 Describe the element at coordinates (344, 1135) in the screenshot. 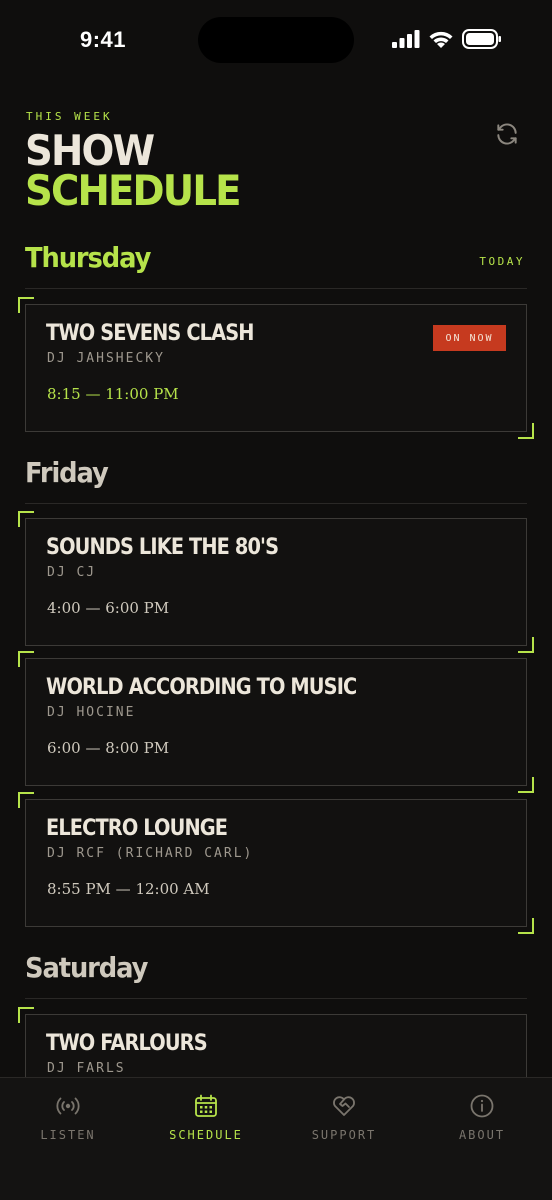

I see `tab-label: SUPPORT` at that location.